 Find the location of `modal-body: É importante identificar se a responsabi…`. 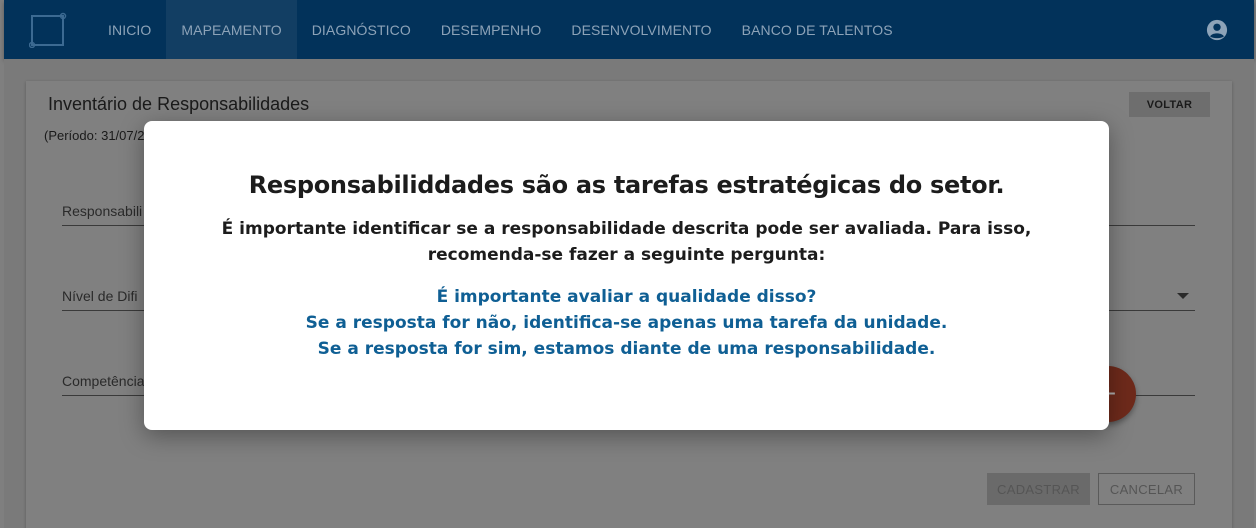

modal-body: É importante identificar se a responsabi… is located at coordinates (626, 242).